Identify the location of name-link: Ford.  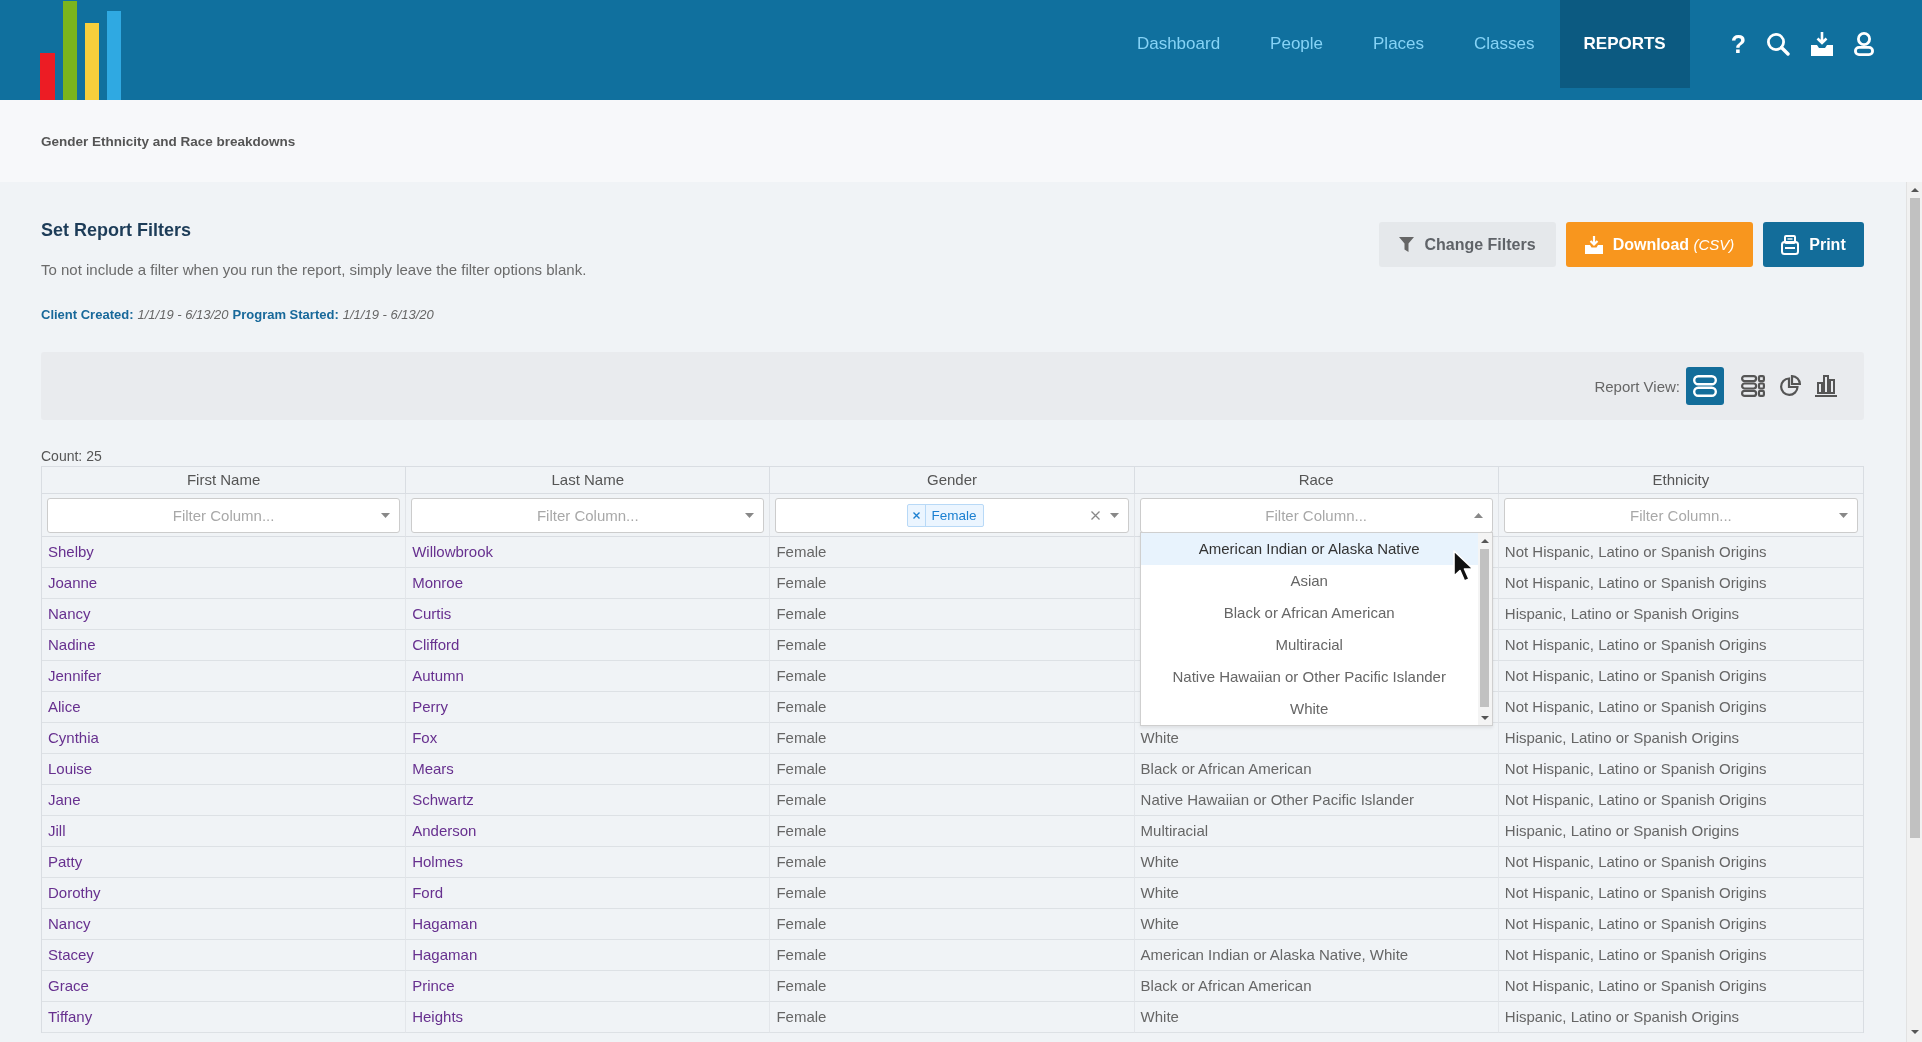
(428, 892).